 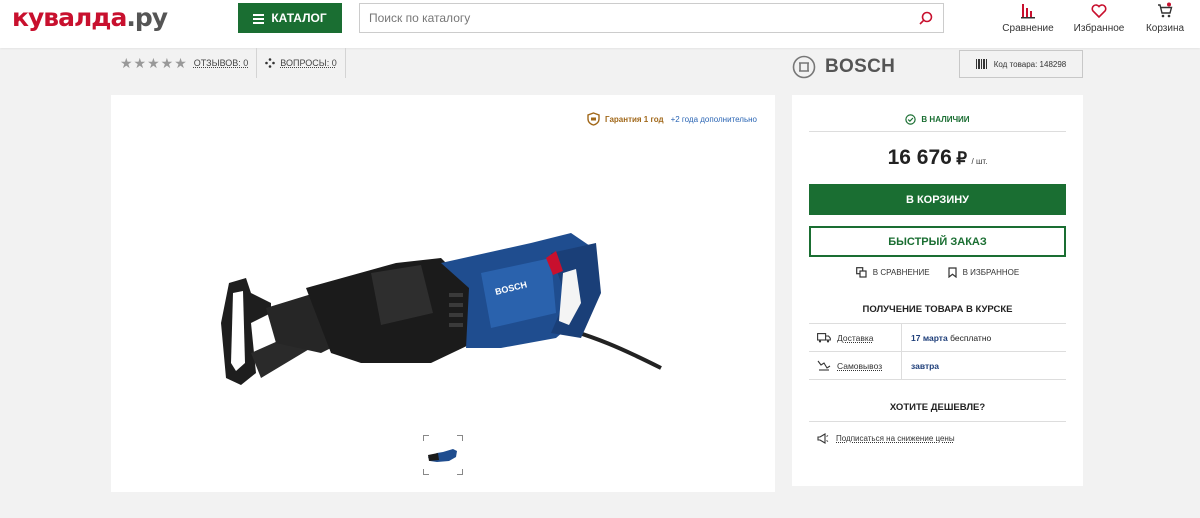 I want to click on price-unit: / шт., so click(x=979, y=161).